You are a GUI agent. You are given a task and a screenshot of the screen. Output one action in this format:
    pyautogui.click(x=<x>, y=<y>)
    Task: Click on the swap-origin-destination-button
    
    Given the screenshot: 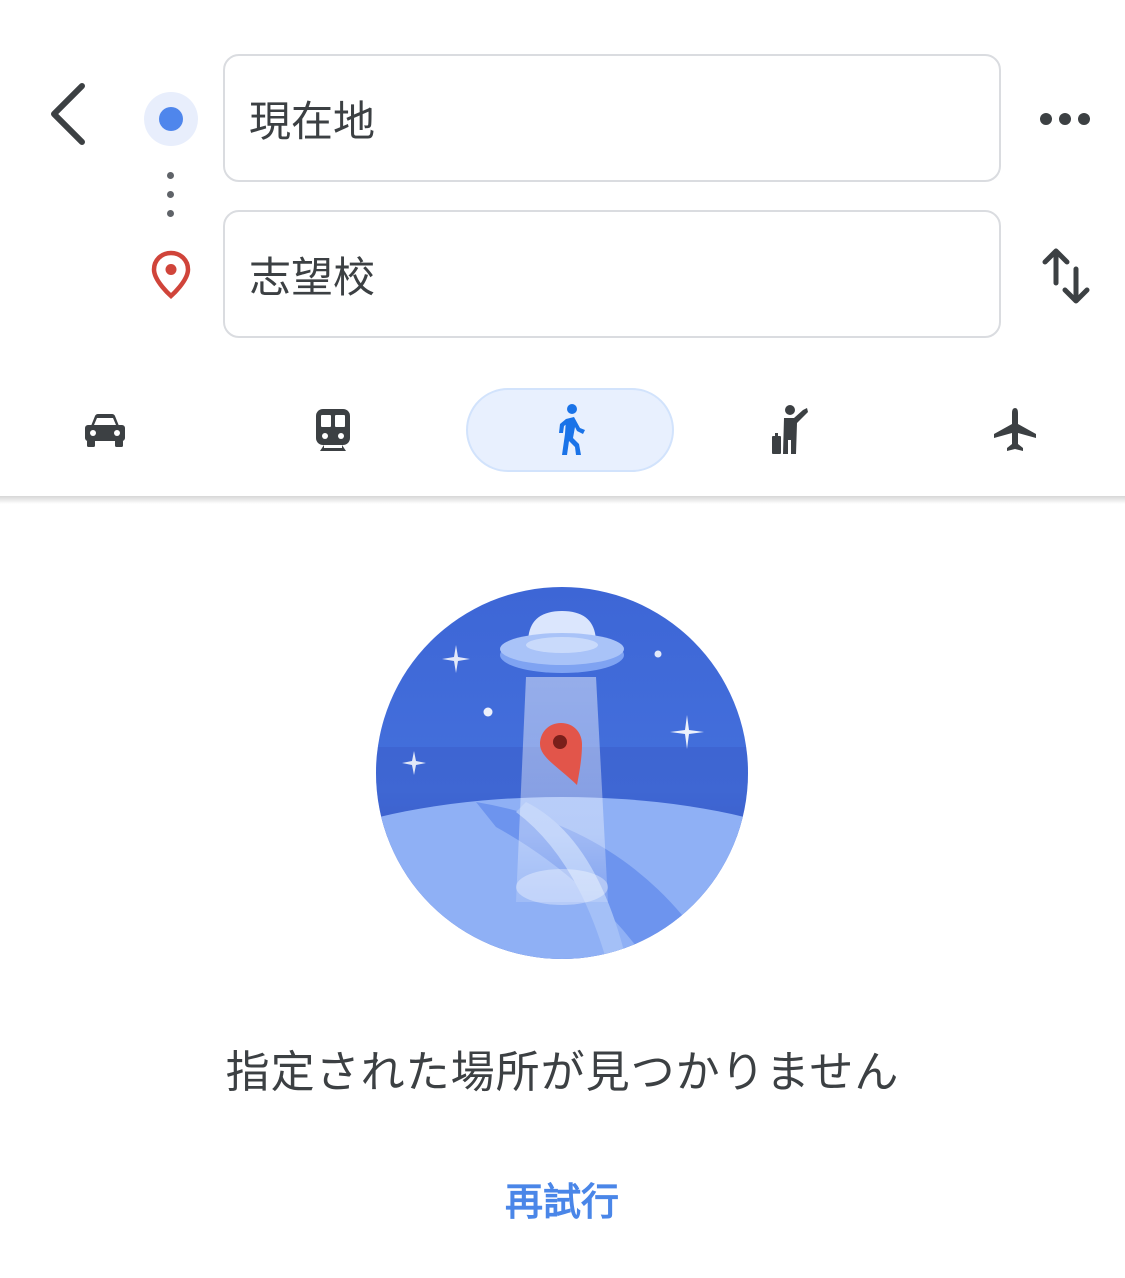 What is the action you would take?
    pyautogui.click(x=1066, y=276)
    